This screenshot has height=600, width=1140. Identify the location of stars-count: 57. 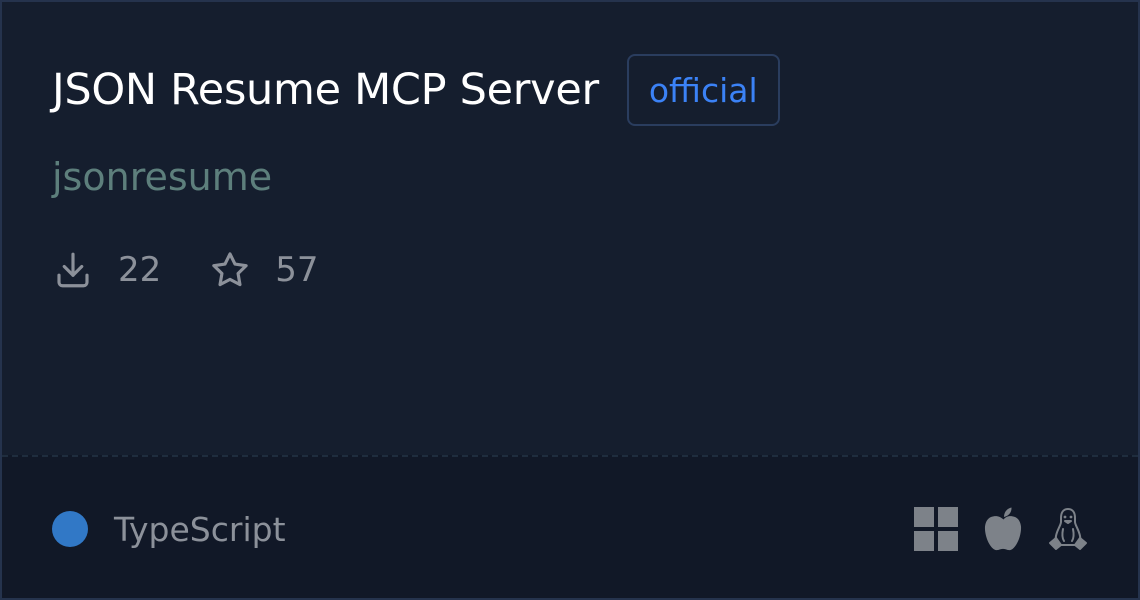
(297, 270).